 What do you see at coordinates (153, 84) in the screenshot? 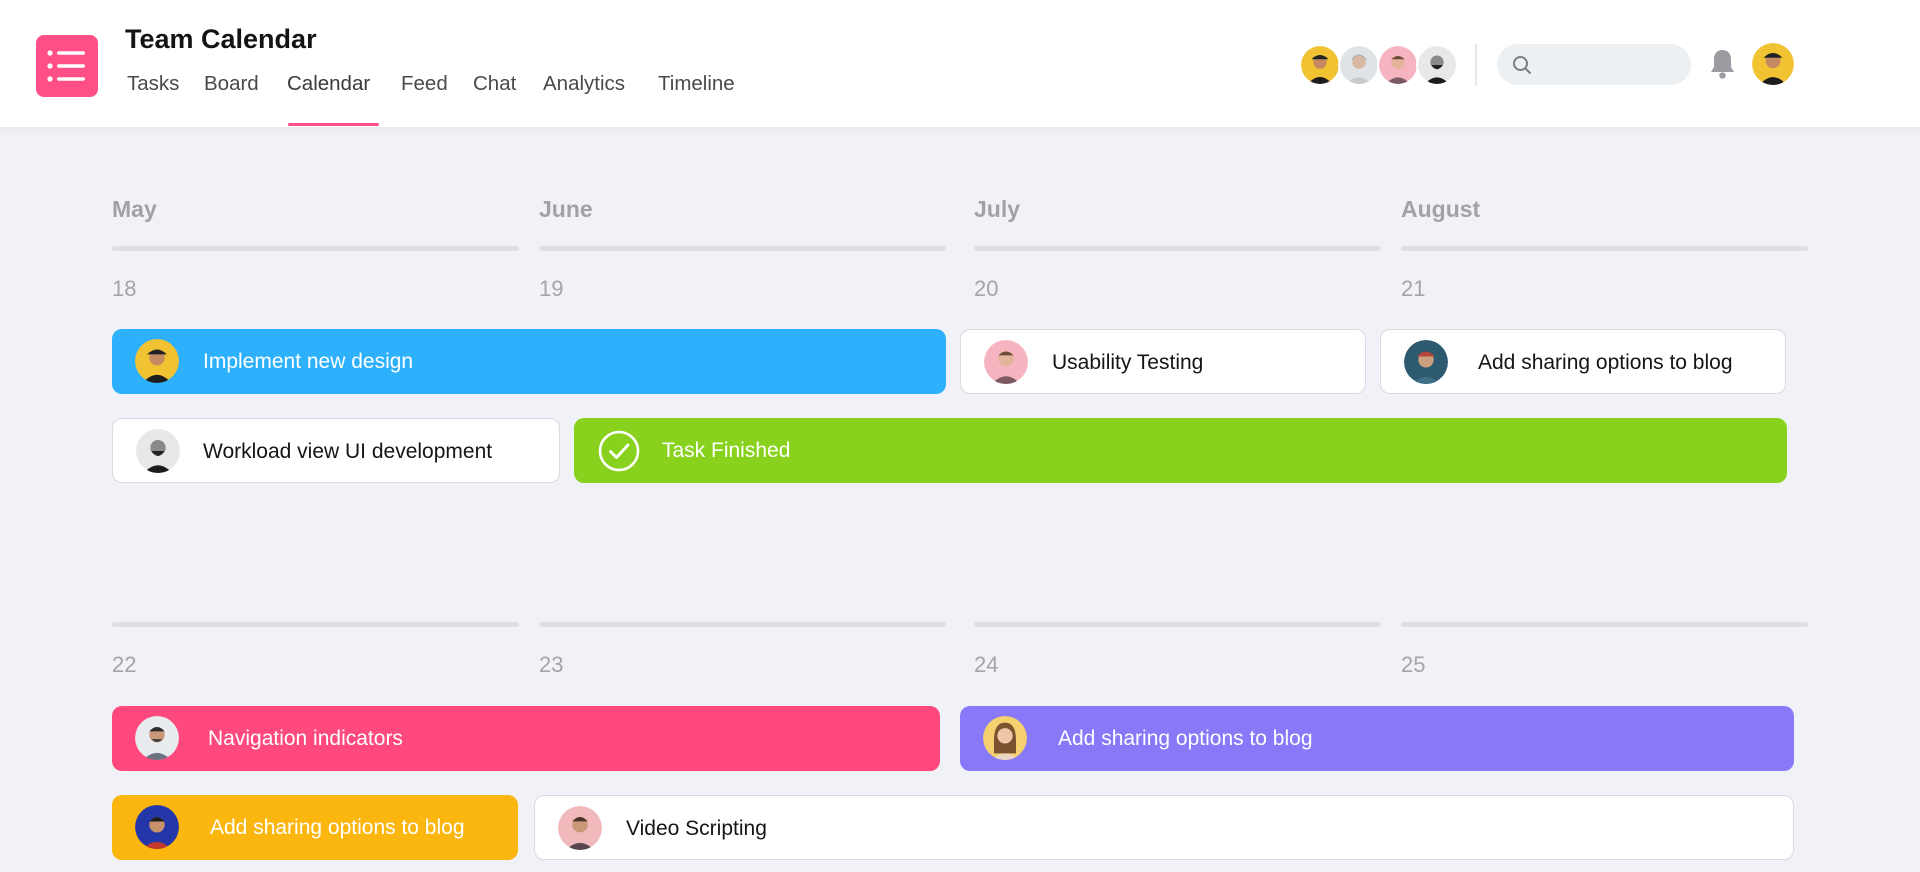
I see `tab-tasks: Tasks` at bounding box center [153, 84].